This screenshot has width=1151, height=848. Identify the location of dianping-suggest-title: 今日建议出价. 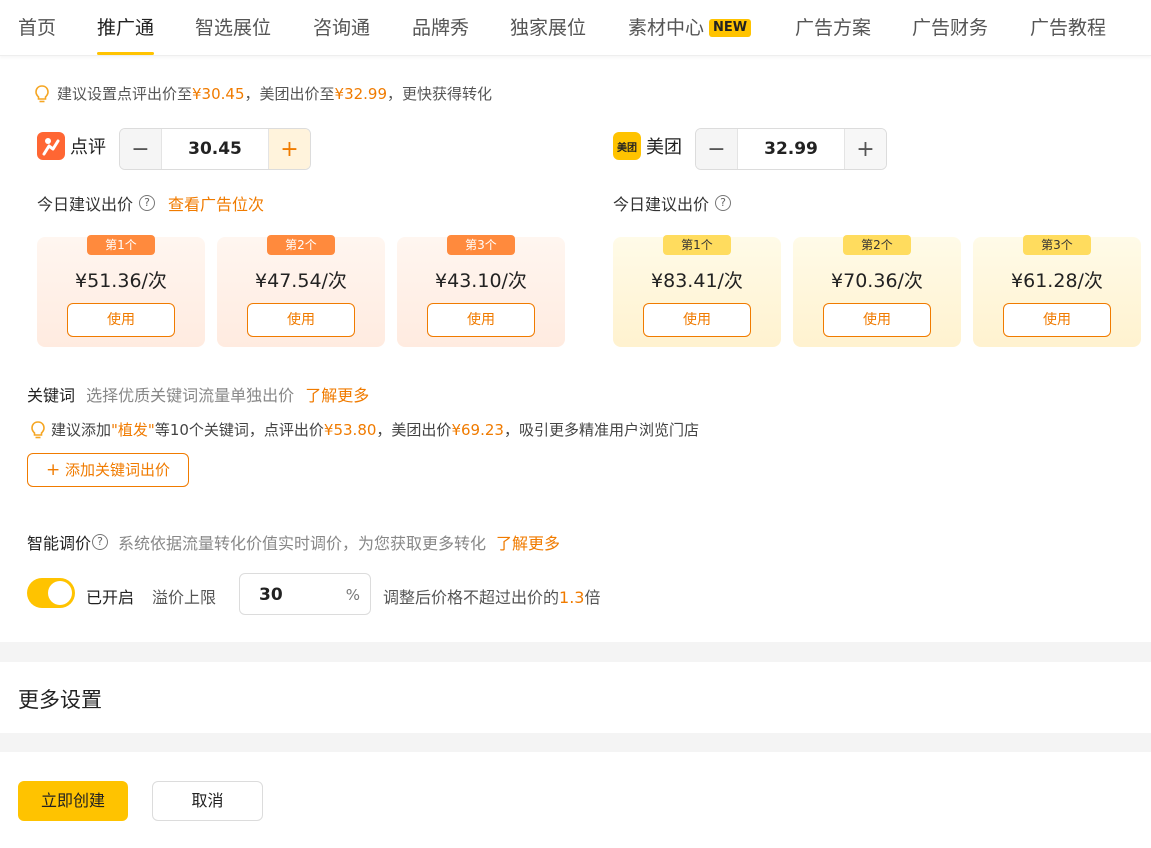
(85, 204).